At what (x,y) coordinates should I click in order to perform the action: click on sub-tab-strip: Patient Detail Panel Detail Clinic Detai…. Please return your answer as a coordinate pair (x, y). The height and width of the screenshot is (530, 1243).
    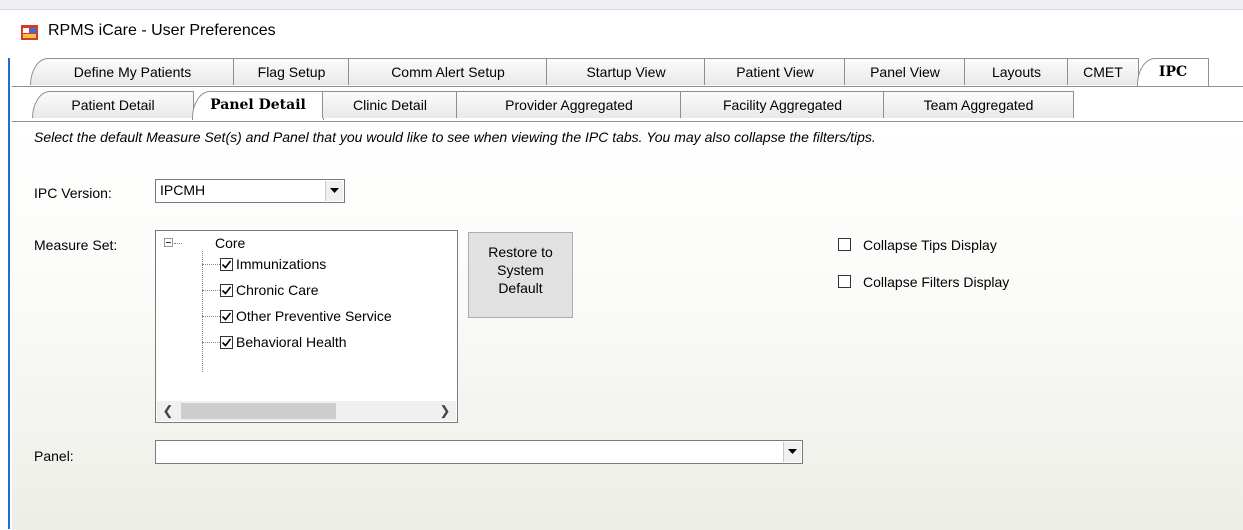
    Looking at the image, I should click on (562, 105).